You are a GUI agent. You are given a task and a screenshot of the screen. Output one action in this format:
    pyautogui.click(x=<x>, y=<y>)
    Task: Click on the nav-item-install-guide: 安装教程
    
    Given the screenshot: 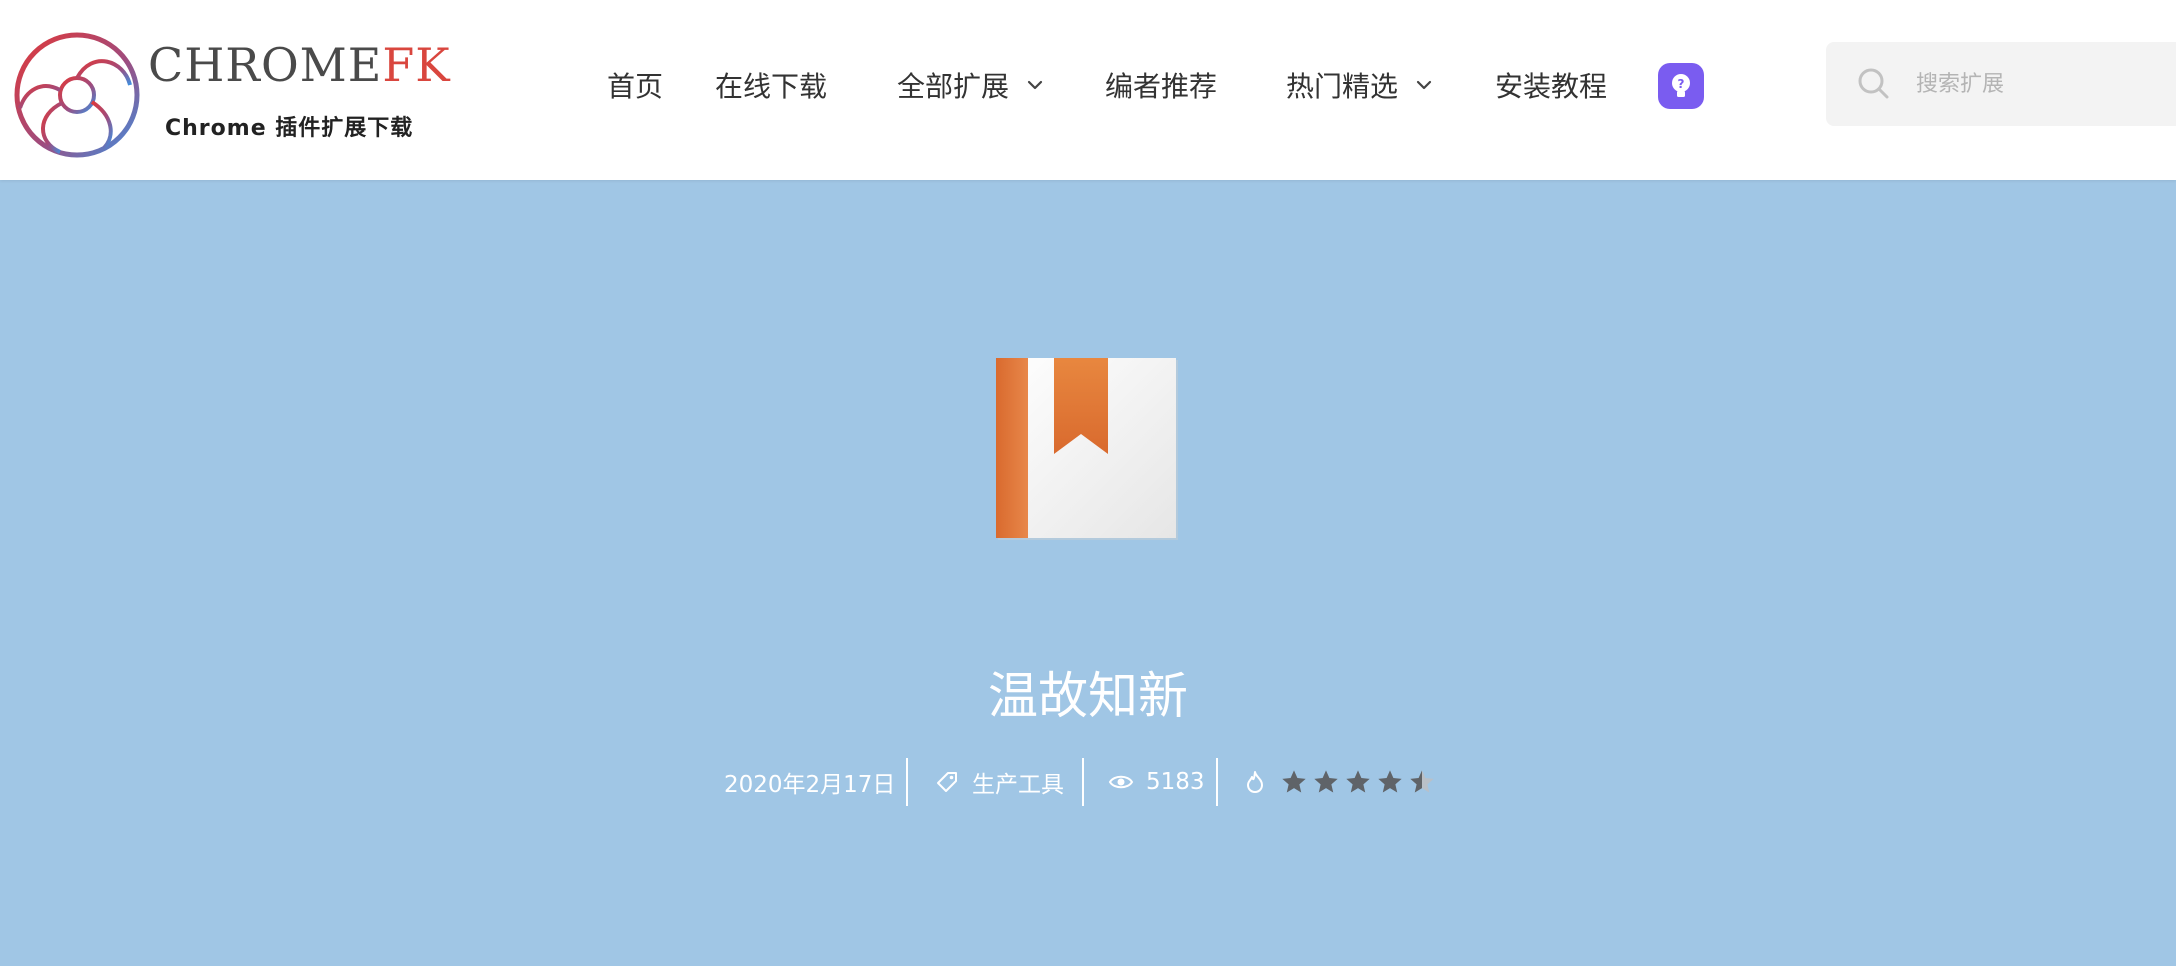 What is the action you would take?
    pyautogui.click(x=1551, y=85)
    